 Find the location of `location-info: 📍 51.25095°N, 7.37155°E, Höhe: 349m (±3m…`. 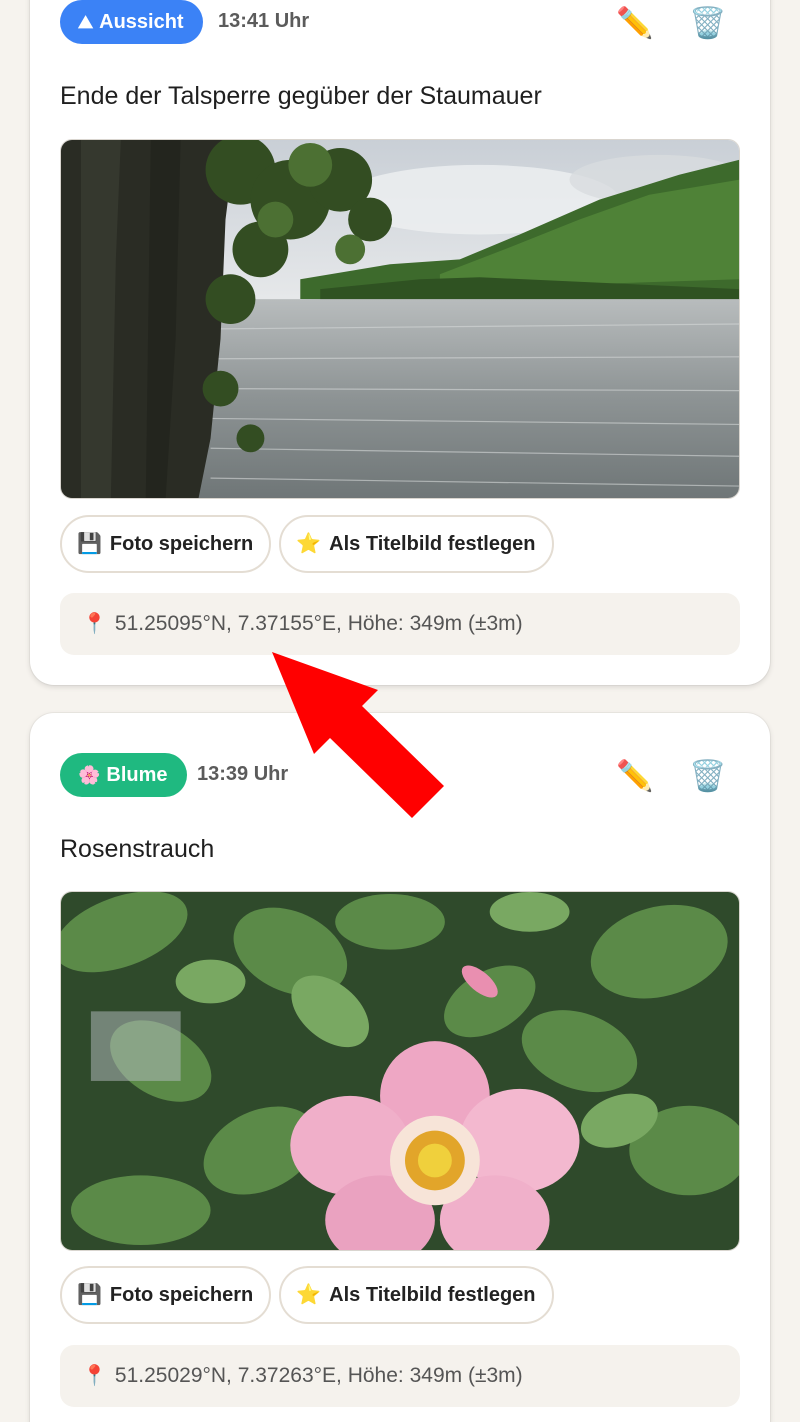

location-info: 📍 51.25095°N, 7.37155°E, Höhe: 349m (±3m… is located at coordinates (400, 624).